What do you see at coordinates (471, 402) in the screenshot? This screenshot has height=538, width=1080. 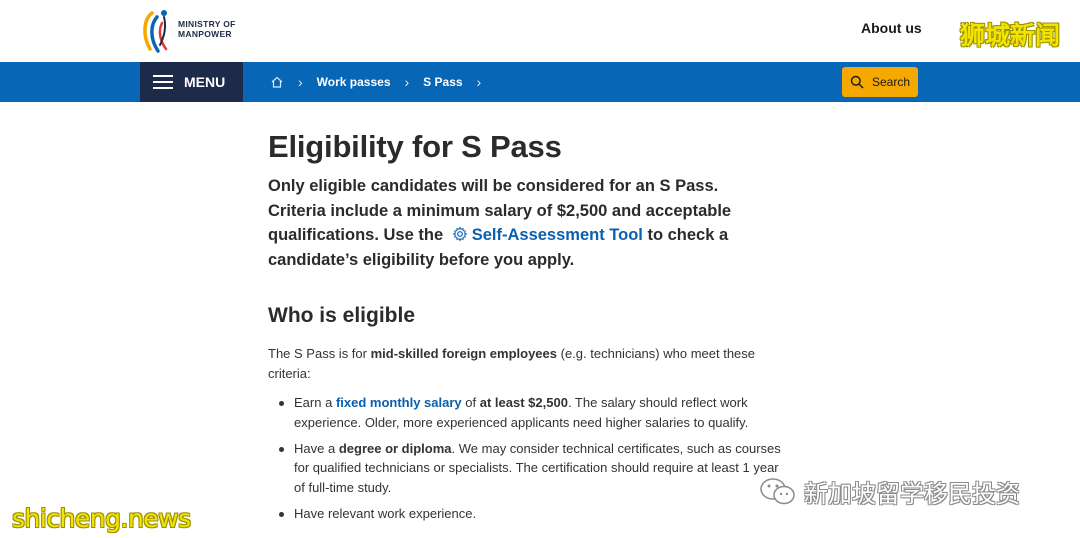 I see `criteria-text: of` at bounding box center [471, 402].